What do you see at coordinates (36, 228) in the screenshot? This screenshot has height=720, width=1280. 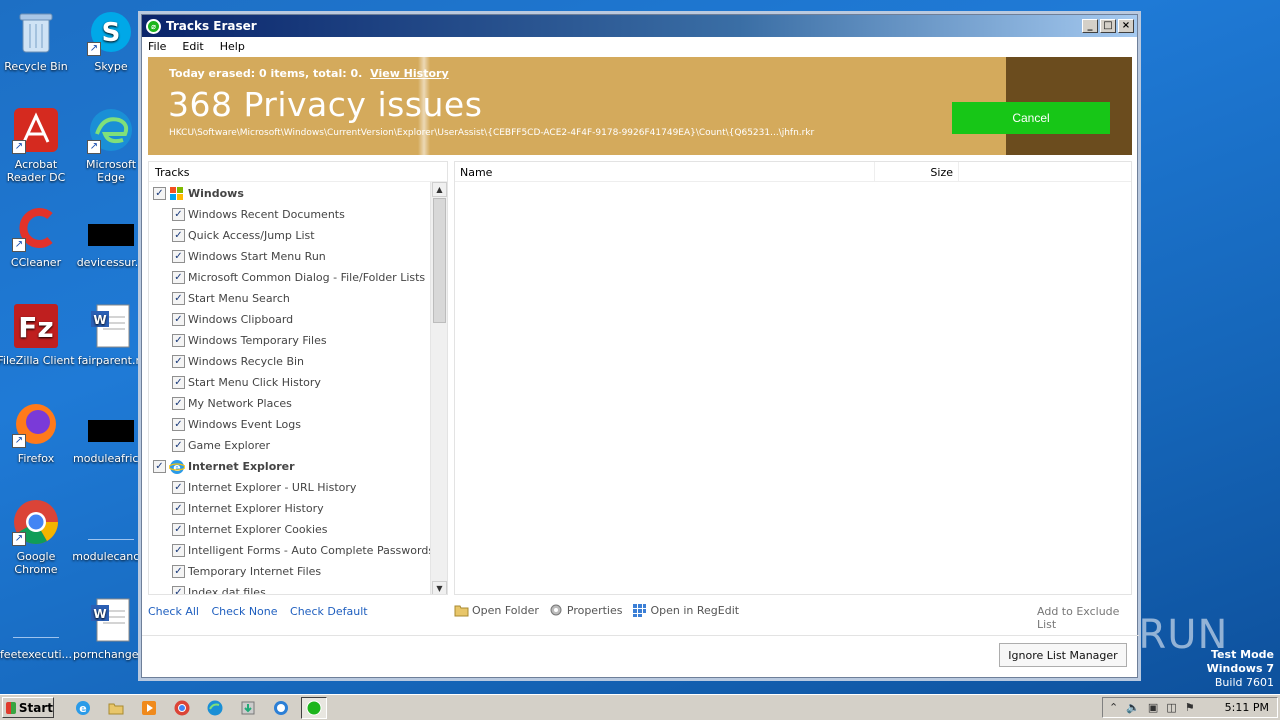 I see `ccleaner-icon: ↗` at bounding box center [36, 228].